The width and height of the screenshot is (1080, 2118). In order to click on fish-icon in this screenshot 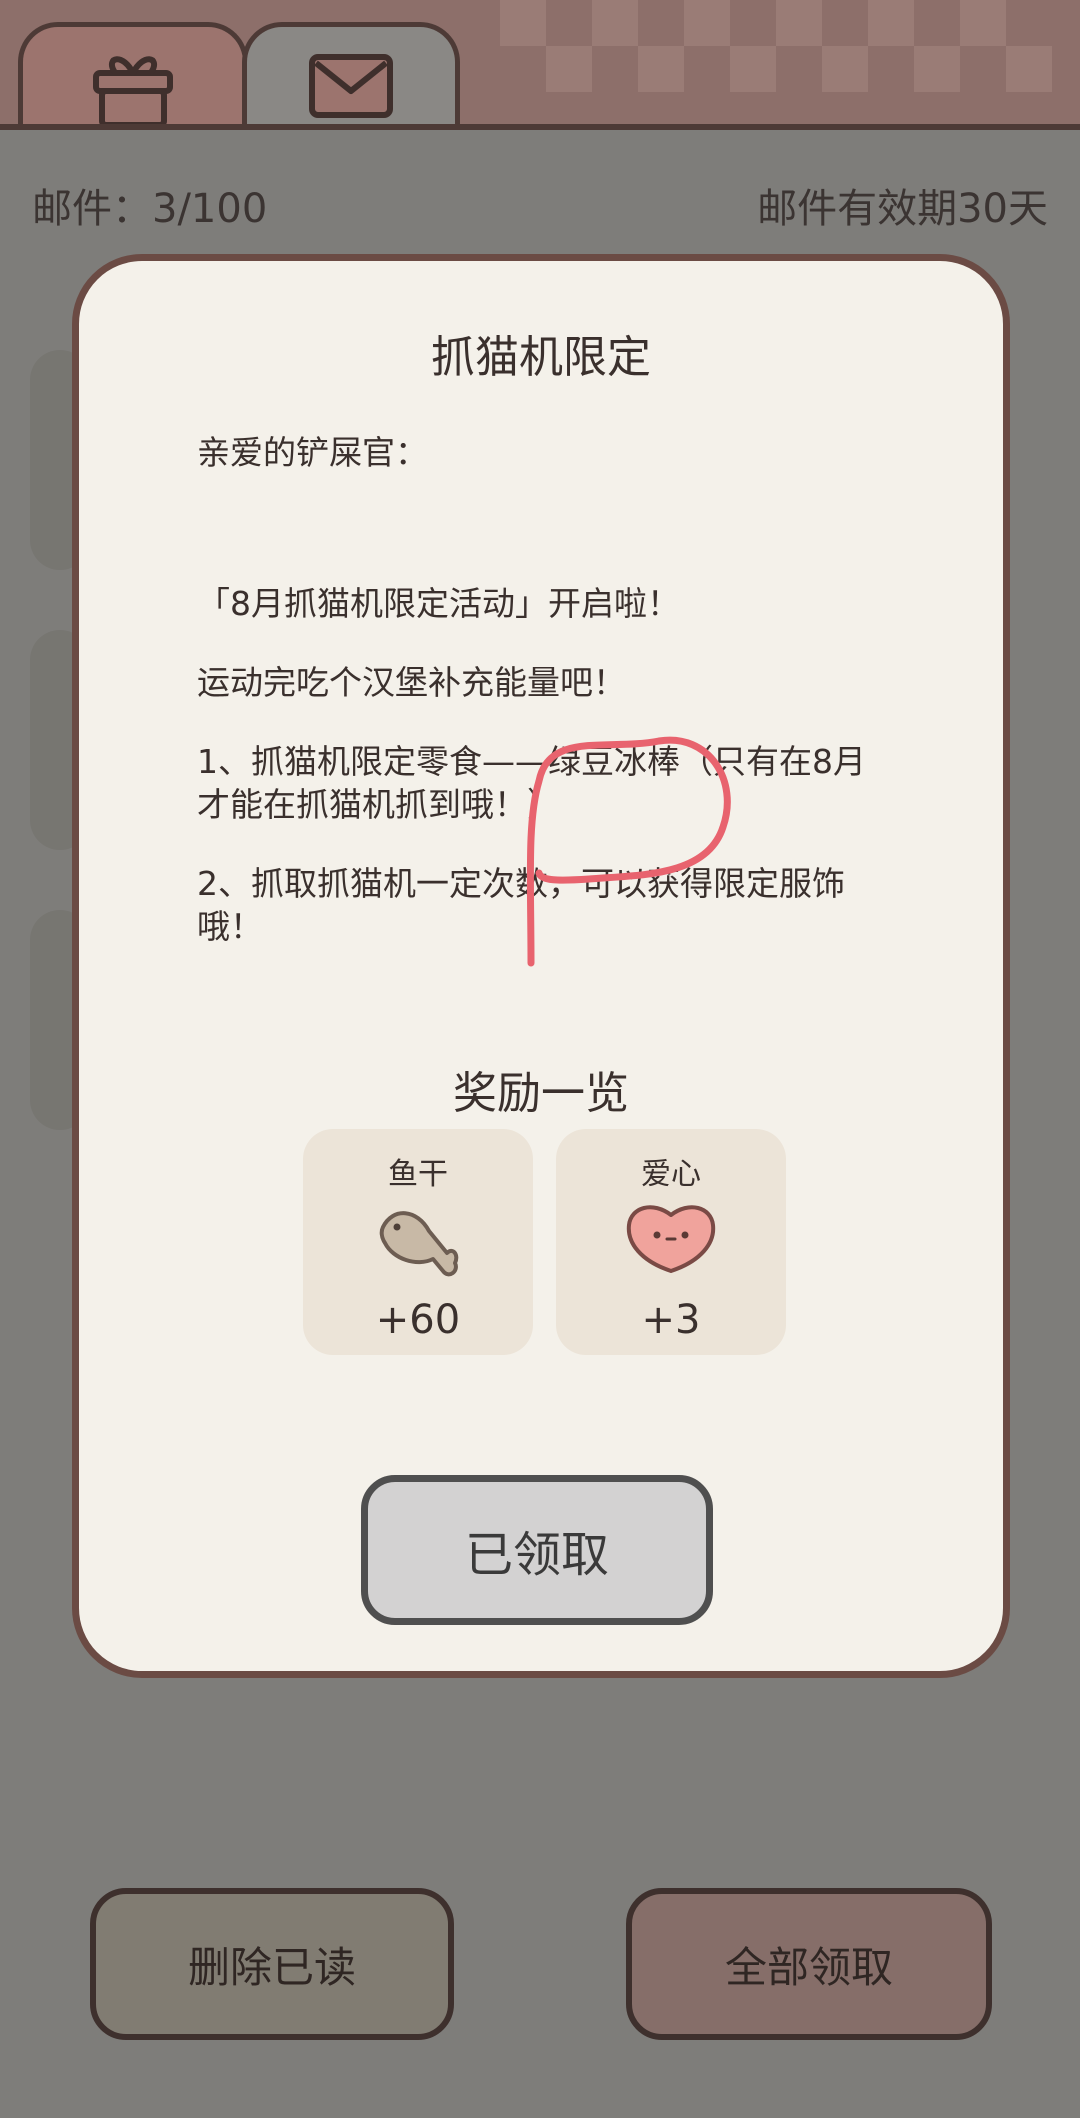, I will do `click(418, 1244)`.